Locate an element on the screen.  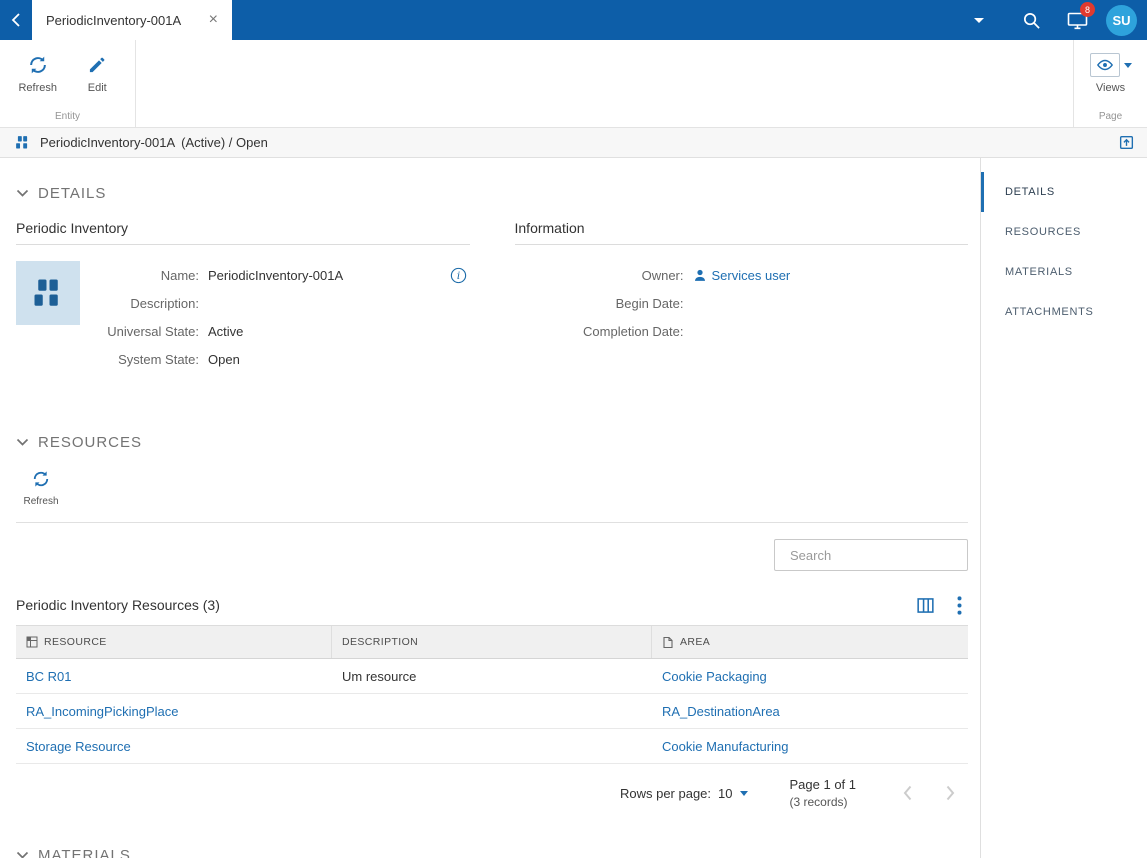
search-input is located at coordinates (878, 555).